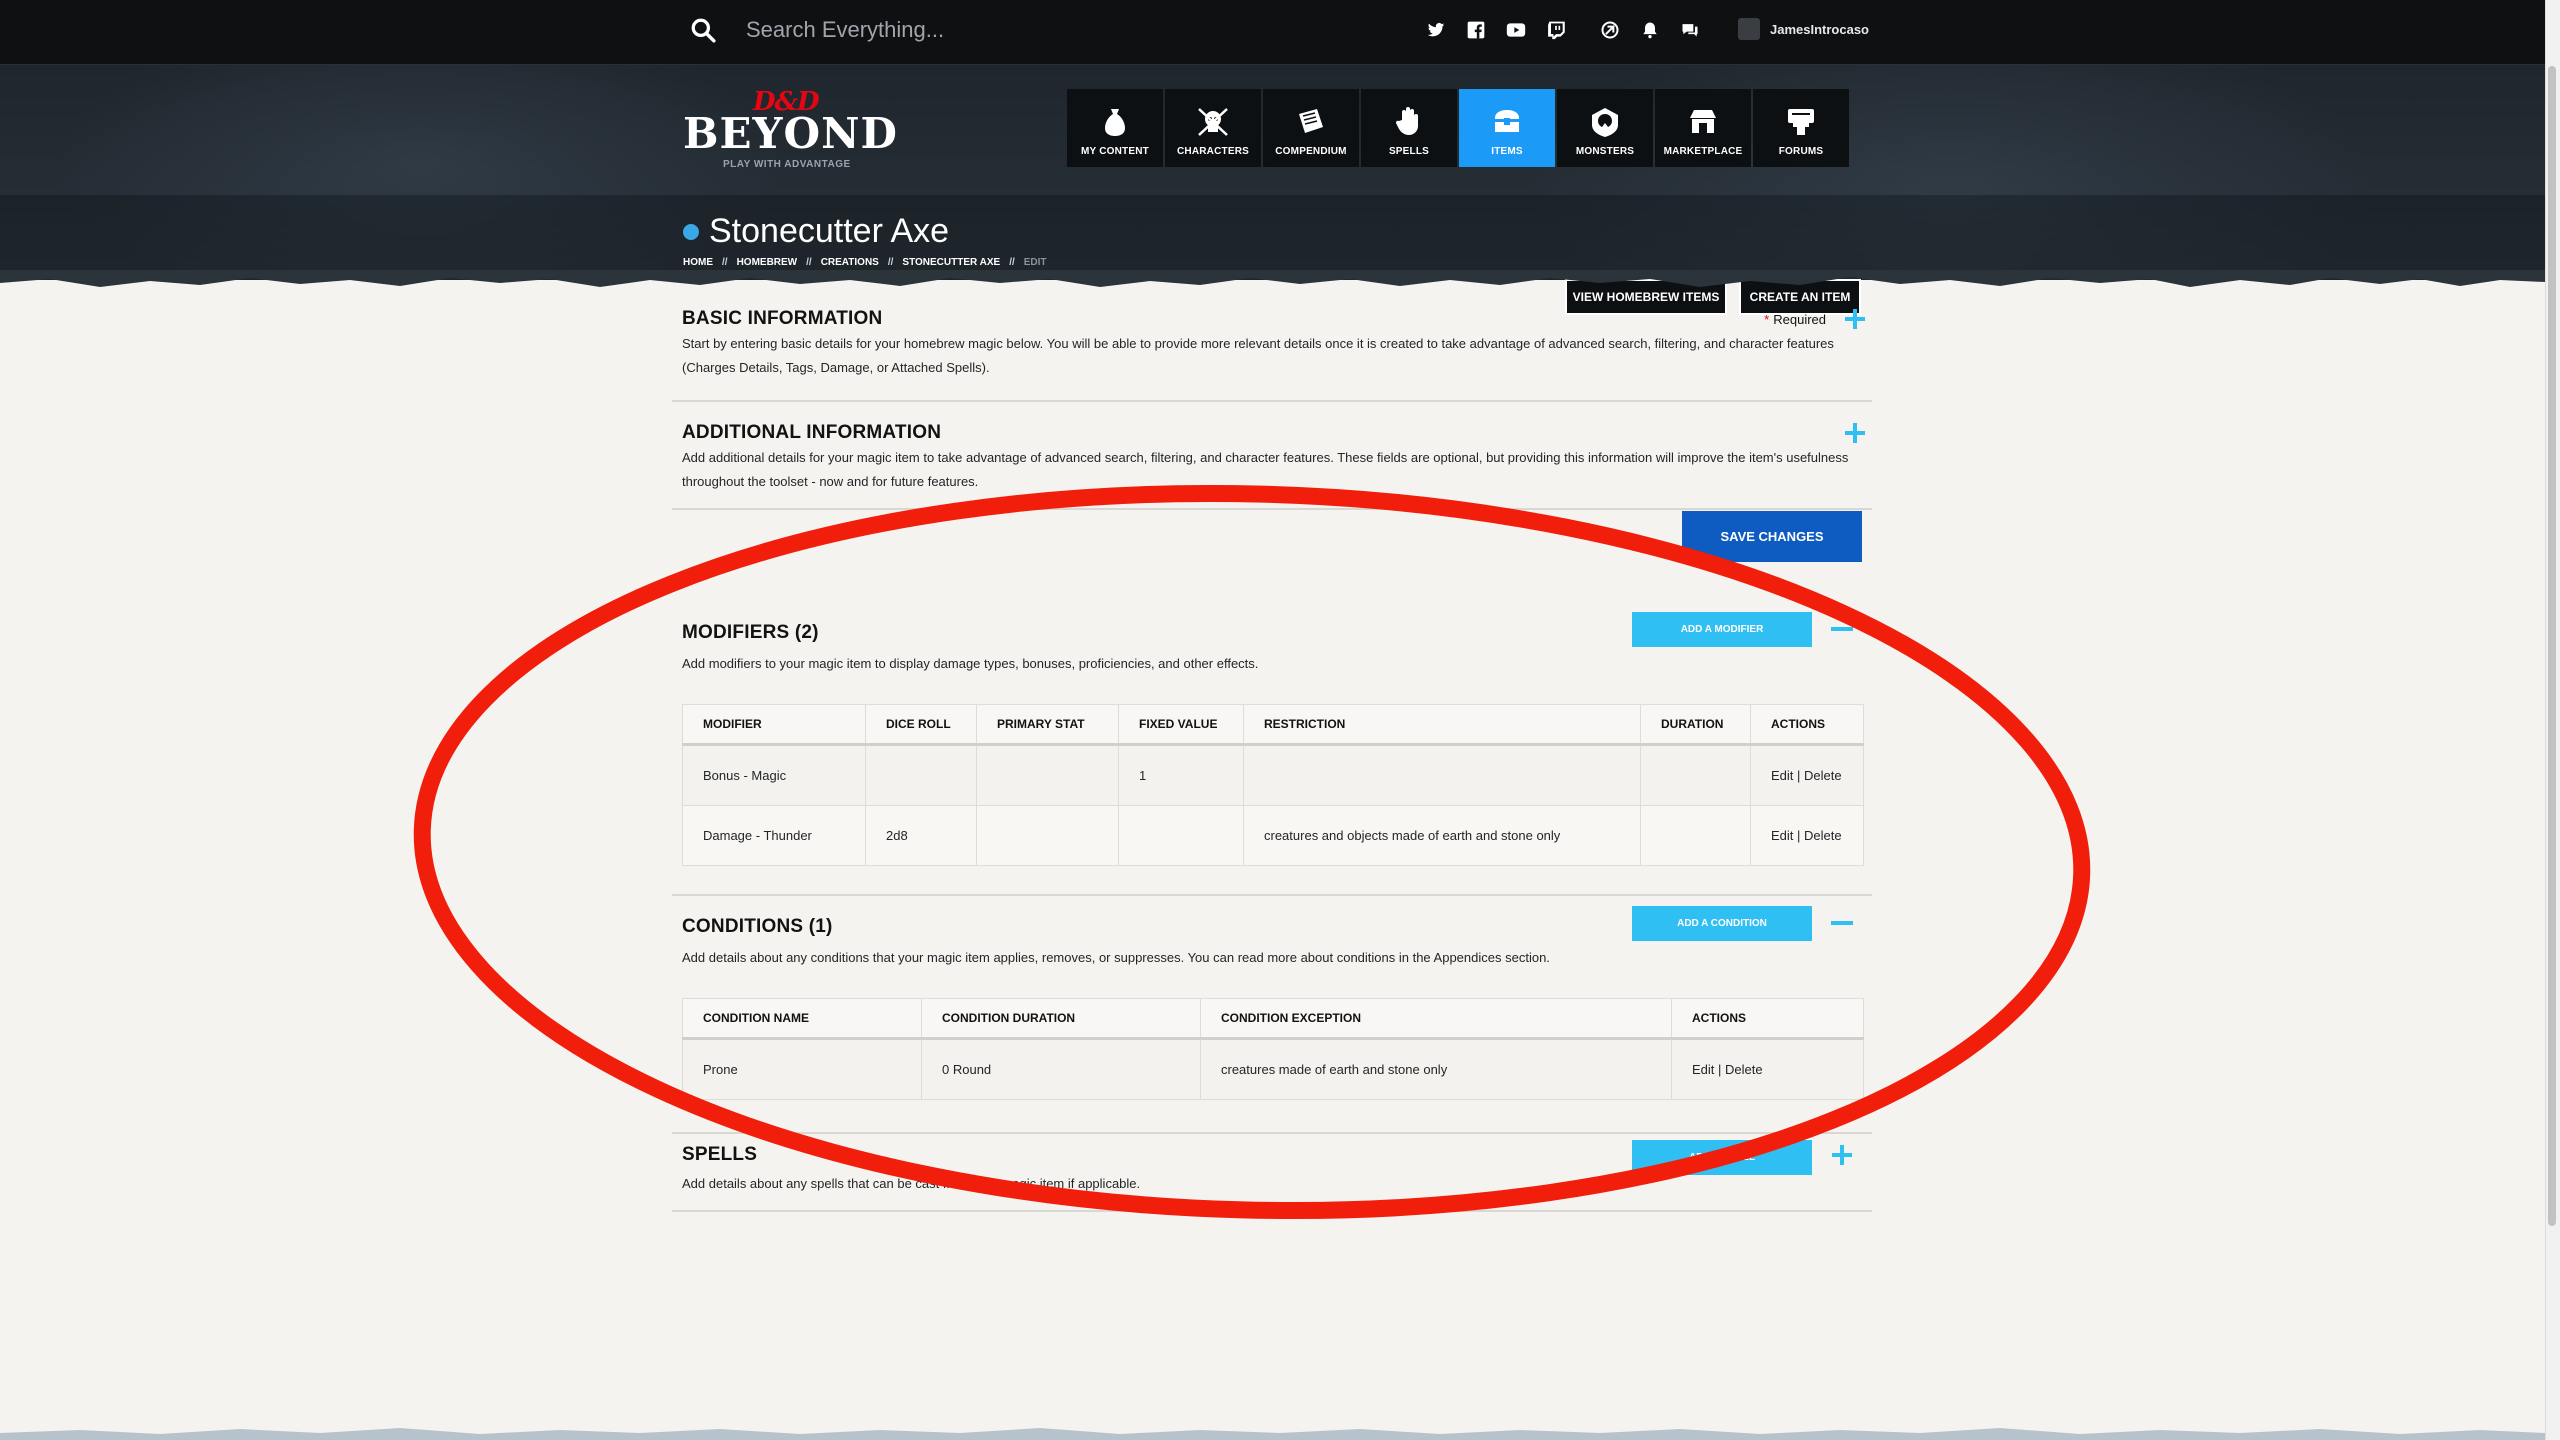 The width and height of the screenshot is (2560, 1440). What do you see at coordinates (829, 231) in the screenshot?
I see `page-title: Stonecutter Axe` at bounding box center [829, 231].